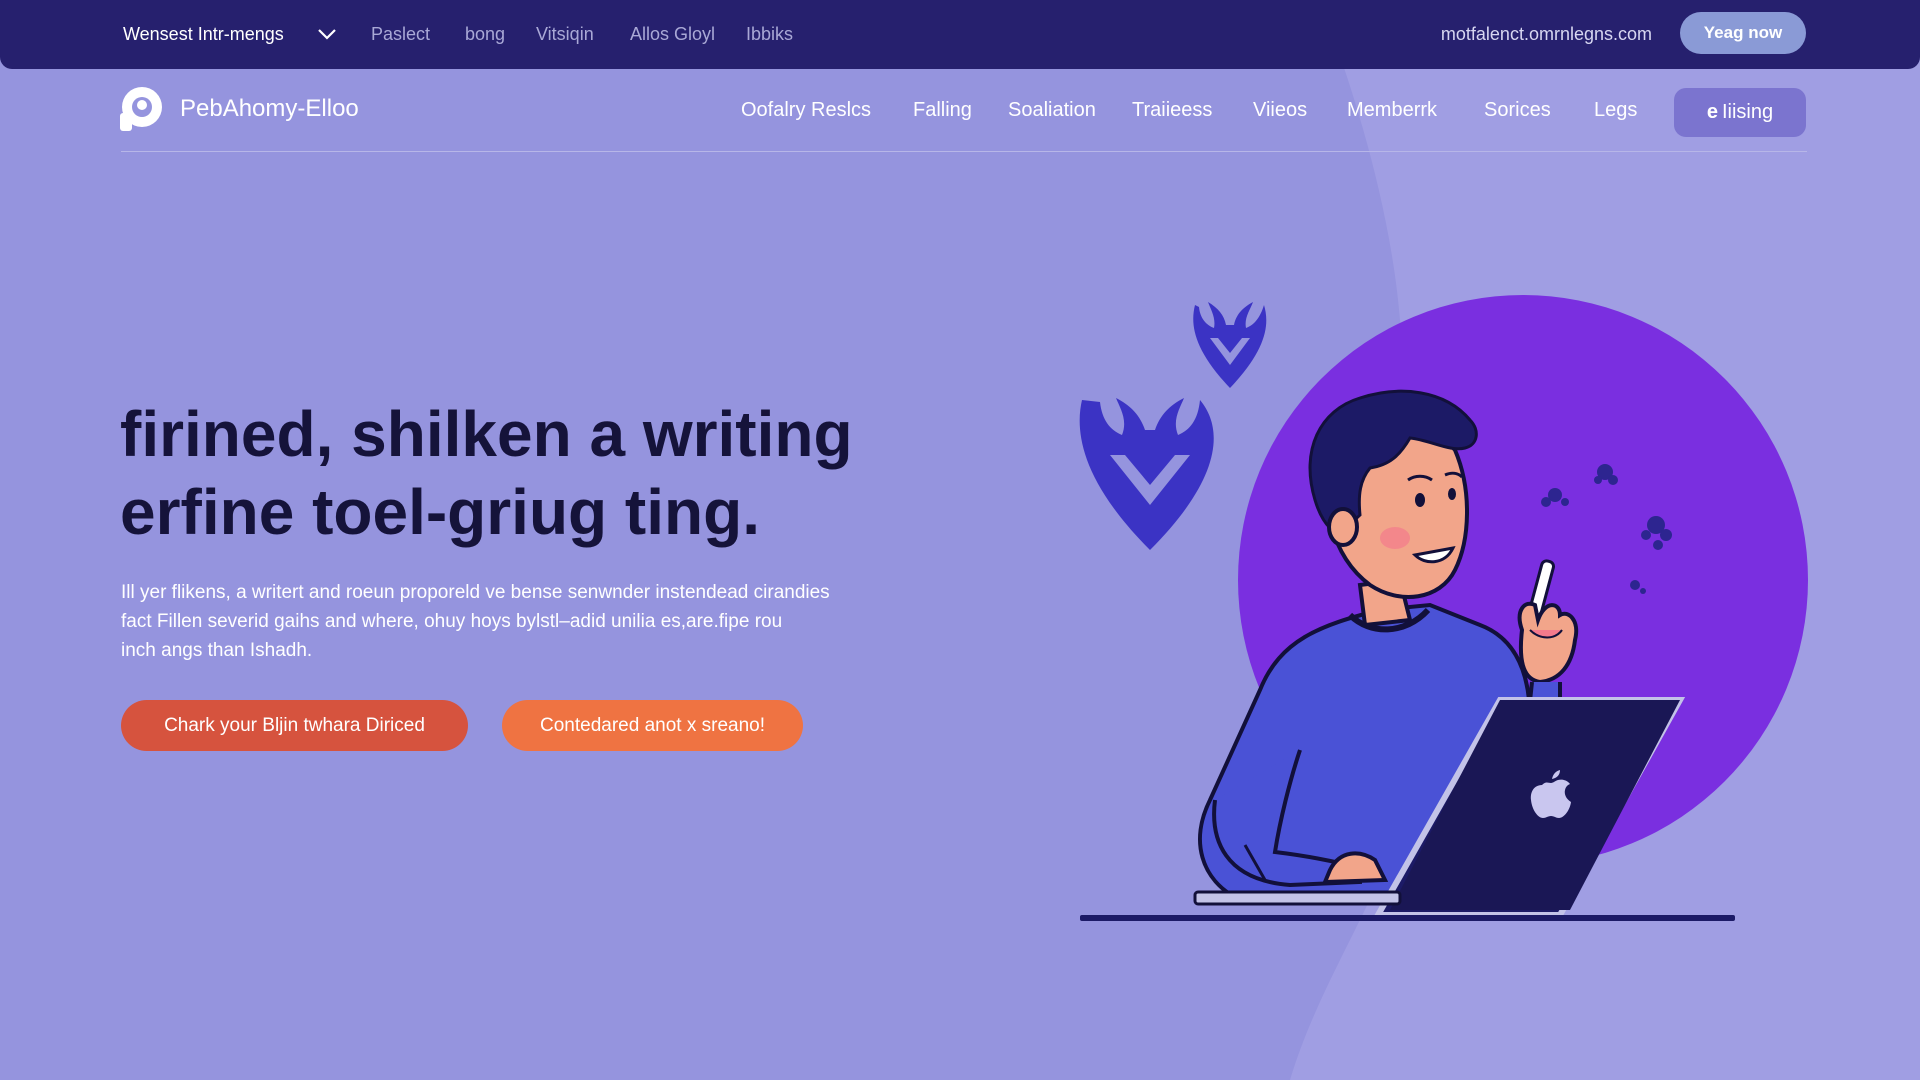 The height and width of the screenshot is (1080, 1920). I want to click on nav-item-2: Falling, so click(942, 110).